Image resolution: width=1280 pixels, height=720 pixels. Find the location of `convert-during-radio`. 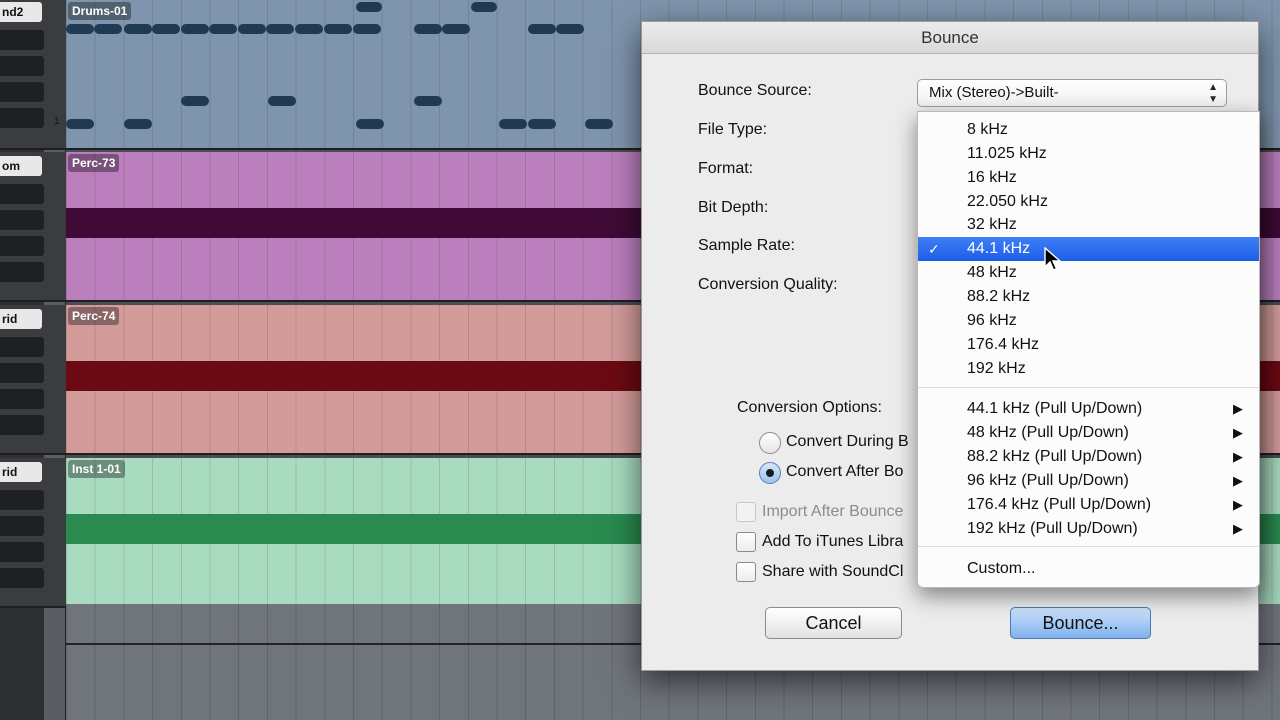

convert-during-radio is located at coordinates (770, 443).